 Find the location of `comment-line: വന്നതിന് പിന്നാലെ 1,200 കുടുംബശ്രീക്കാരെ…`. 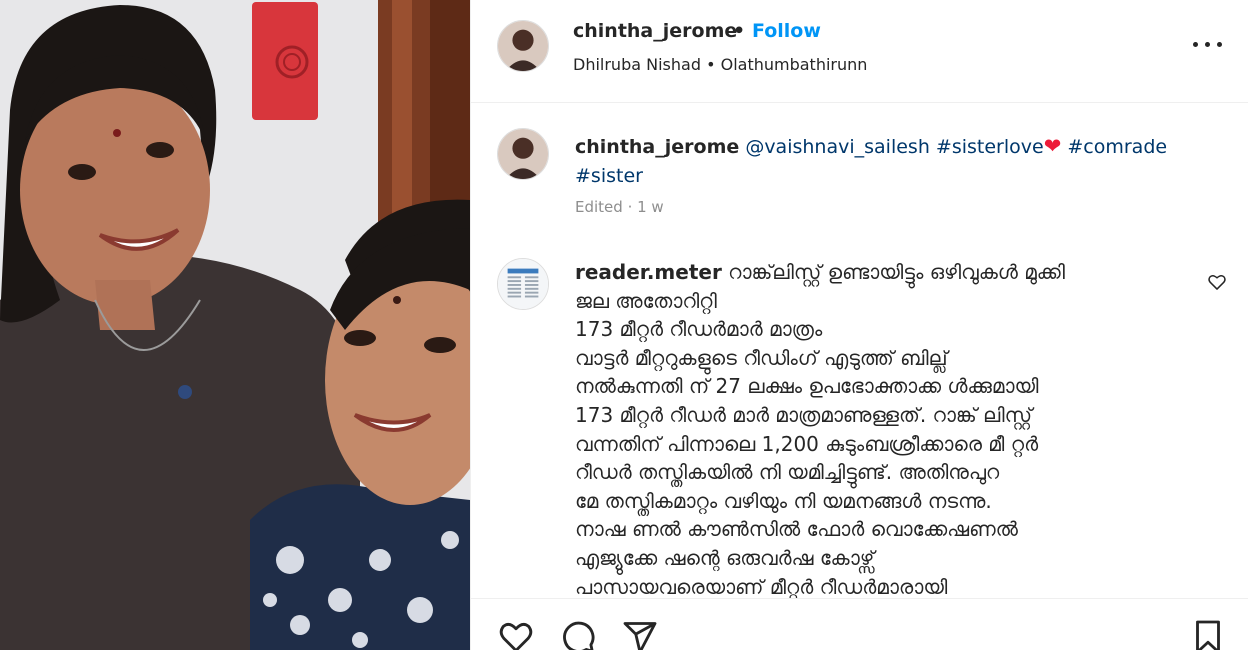

comment-line: വന്നതിന് പിന്നാലെ 1,200 കുടുംബശ്രീക്കാരെ… is located at coordinates (807, 443).